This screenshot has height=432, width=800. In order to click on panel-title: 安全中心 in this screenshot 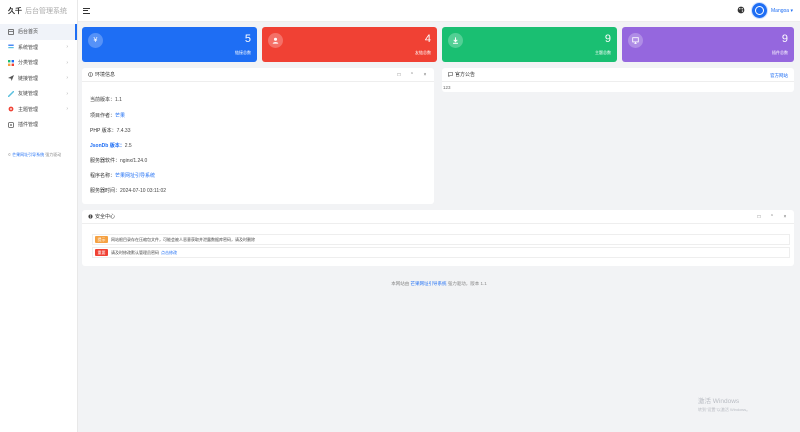, I will do `click(105, 217)`.